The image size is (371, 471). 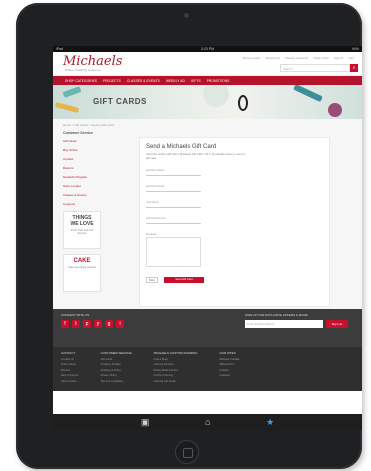 What do you see at coordinates (116, 353) in the screenshot?
I see `footer-column-heading: Customer Service` at bounding box center [116, 353].